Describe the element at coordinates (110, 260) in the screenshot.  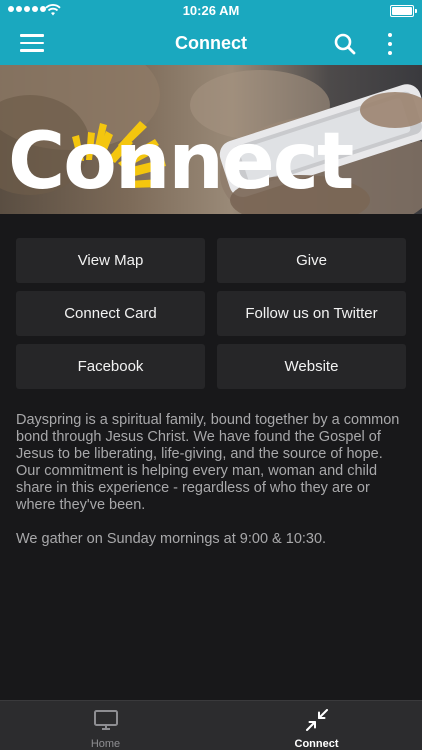
I see `view-map-button: View Map` at that location.